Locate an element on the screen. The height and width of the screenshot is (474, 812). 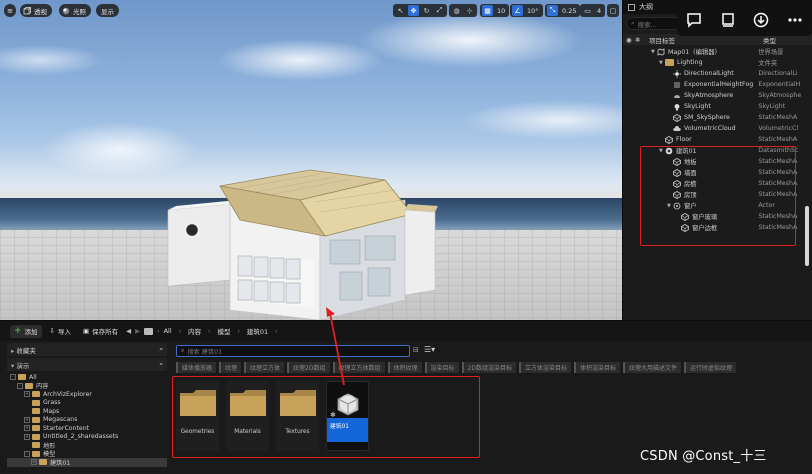
folder-tree-item: - All is located at coordinates (87, 377).